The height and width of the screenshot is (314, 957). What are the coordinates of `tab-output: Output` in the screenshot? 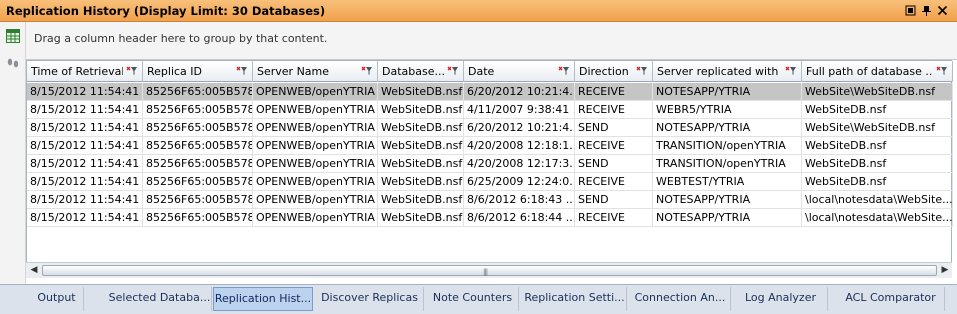 It's located at (57, 299).